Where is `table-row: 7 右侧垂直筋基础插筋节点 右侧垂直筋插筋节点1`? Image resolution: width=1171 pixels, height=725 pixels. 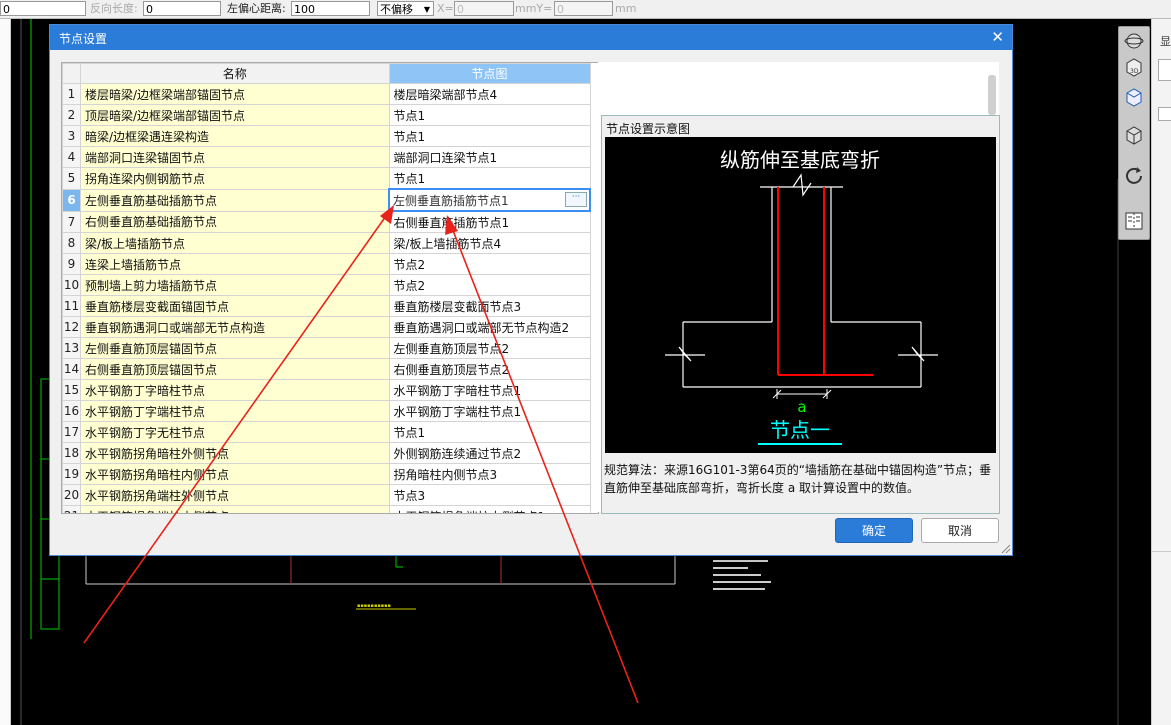
table-row: 7 右侧垂直筋基础插筋节点 右侧垂直筋插筋节点1 is located at coordinates (326, 221).